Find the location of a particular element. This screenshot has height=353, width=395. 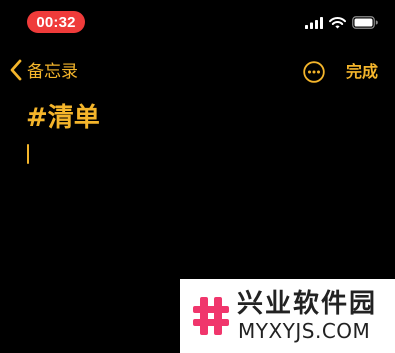

hash-logo-icon is located at coordinates (211, 316).